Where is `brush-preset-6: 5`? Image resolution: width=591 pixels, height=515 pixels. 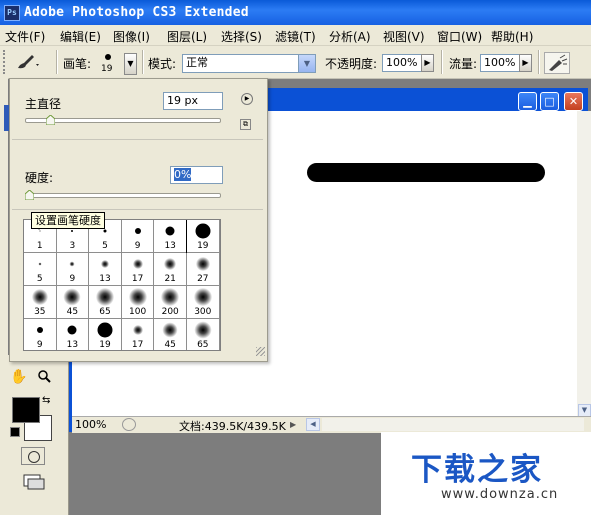 brush-preset-6: 5 is located at coordinates (40, 269).